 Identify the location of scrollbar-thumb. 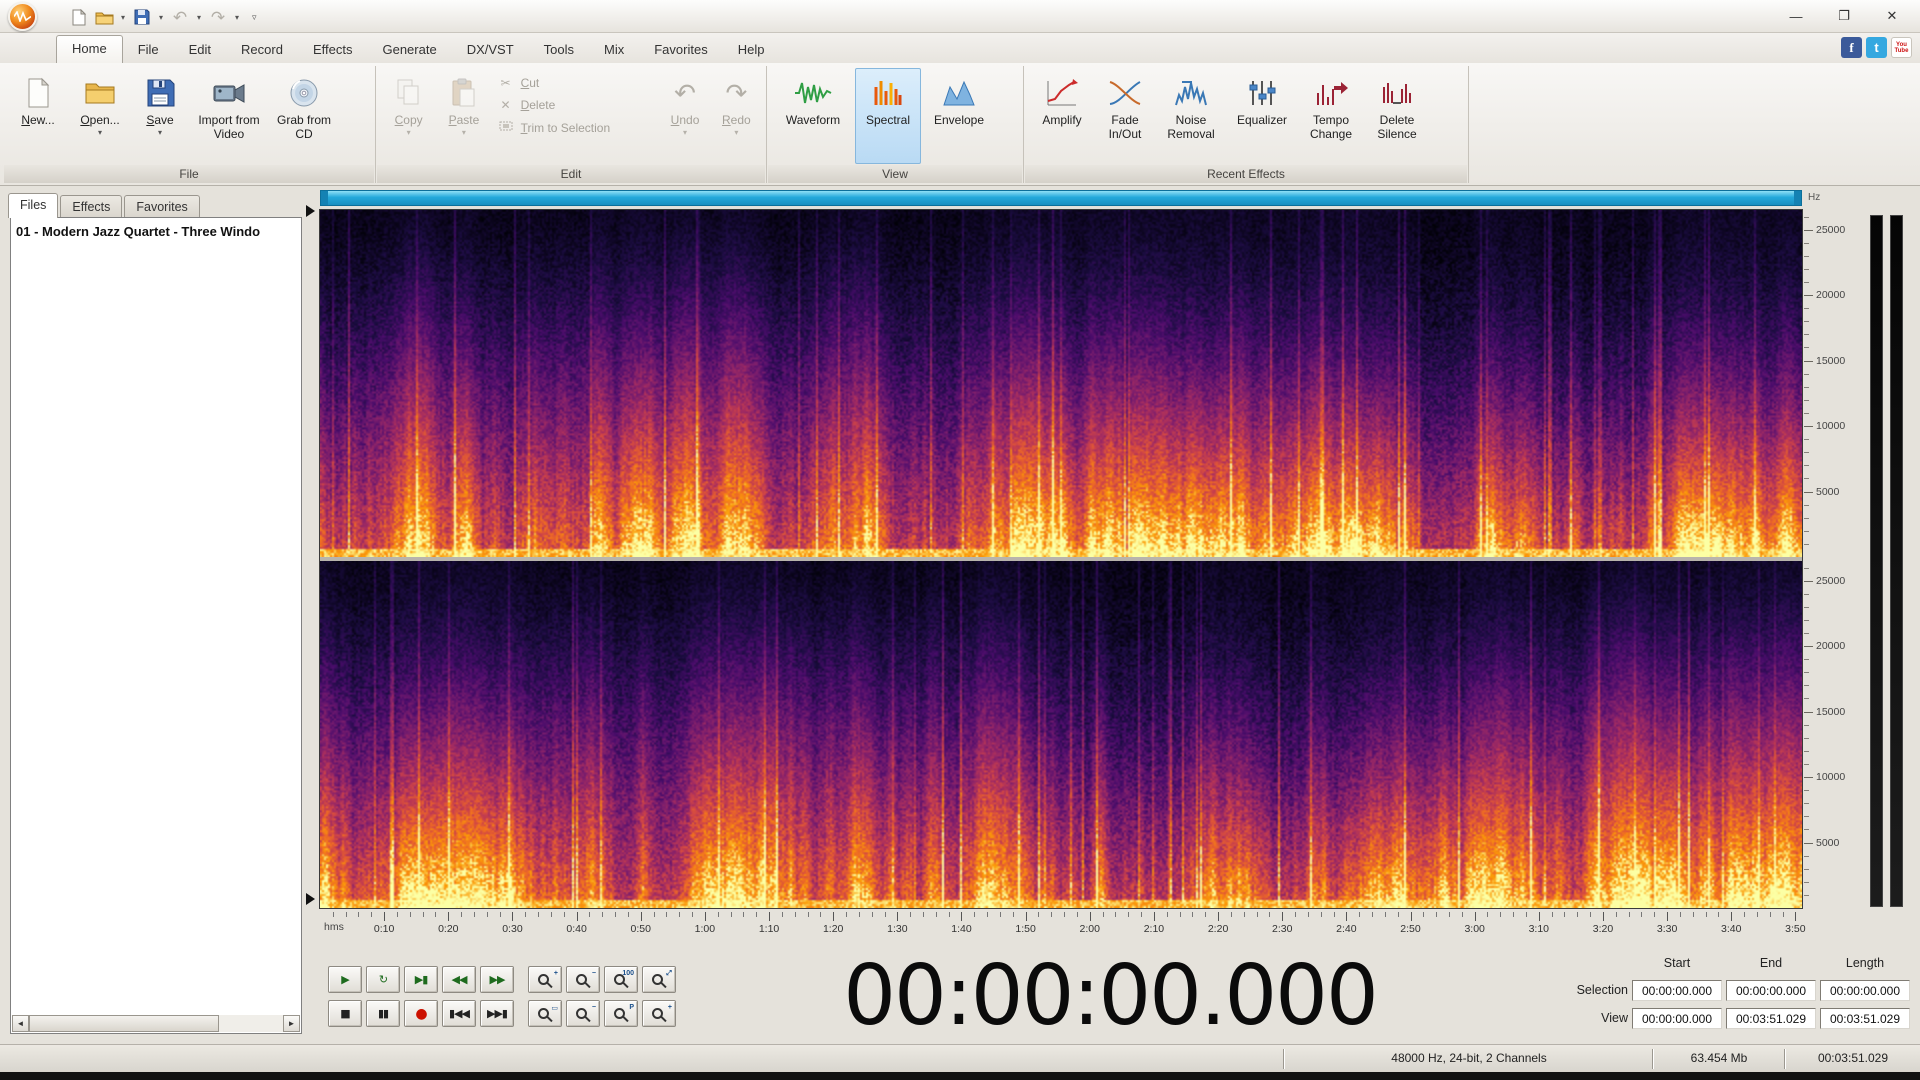
(124, 1023).